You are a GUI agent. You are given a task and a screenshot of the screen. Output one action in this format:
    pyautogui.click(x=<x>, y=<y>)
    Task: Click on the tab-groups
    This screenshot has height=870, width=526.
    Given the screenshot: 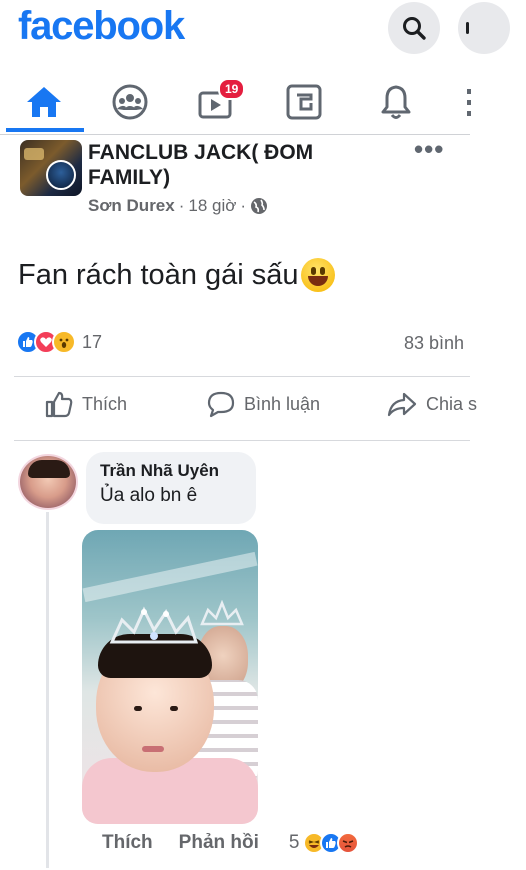 What is the action you would take?
    pyautogui.click(x=130, y=102)
    